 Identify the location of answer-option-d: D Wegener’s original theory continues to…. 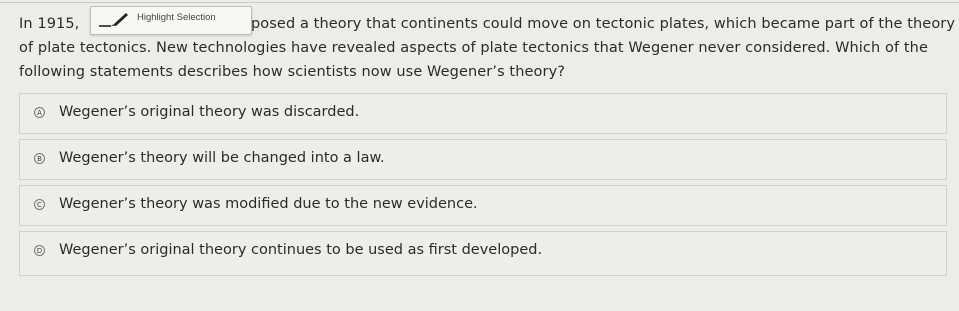
(483, 253).